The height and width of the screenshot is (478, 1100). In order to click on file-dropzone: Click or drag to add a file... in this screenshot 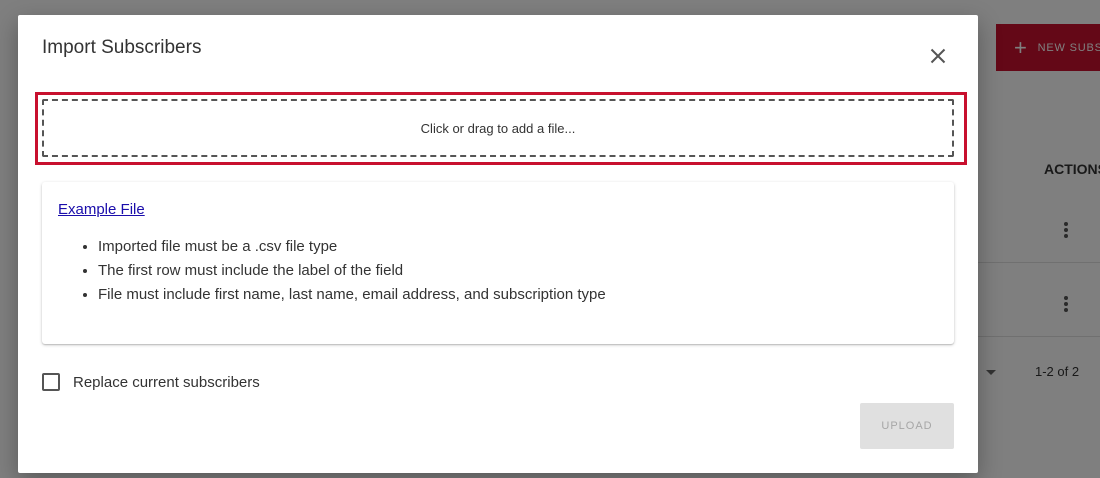, I will do `click(498, 128)`.